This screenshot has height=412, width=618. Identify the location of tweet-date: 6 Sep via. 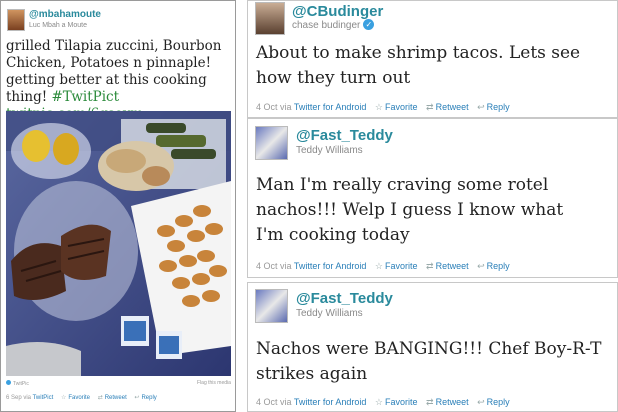
(19, 398).